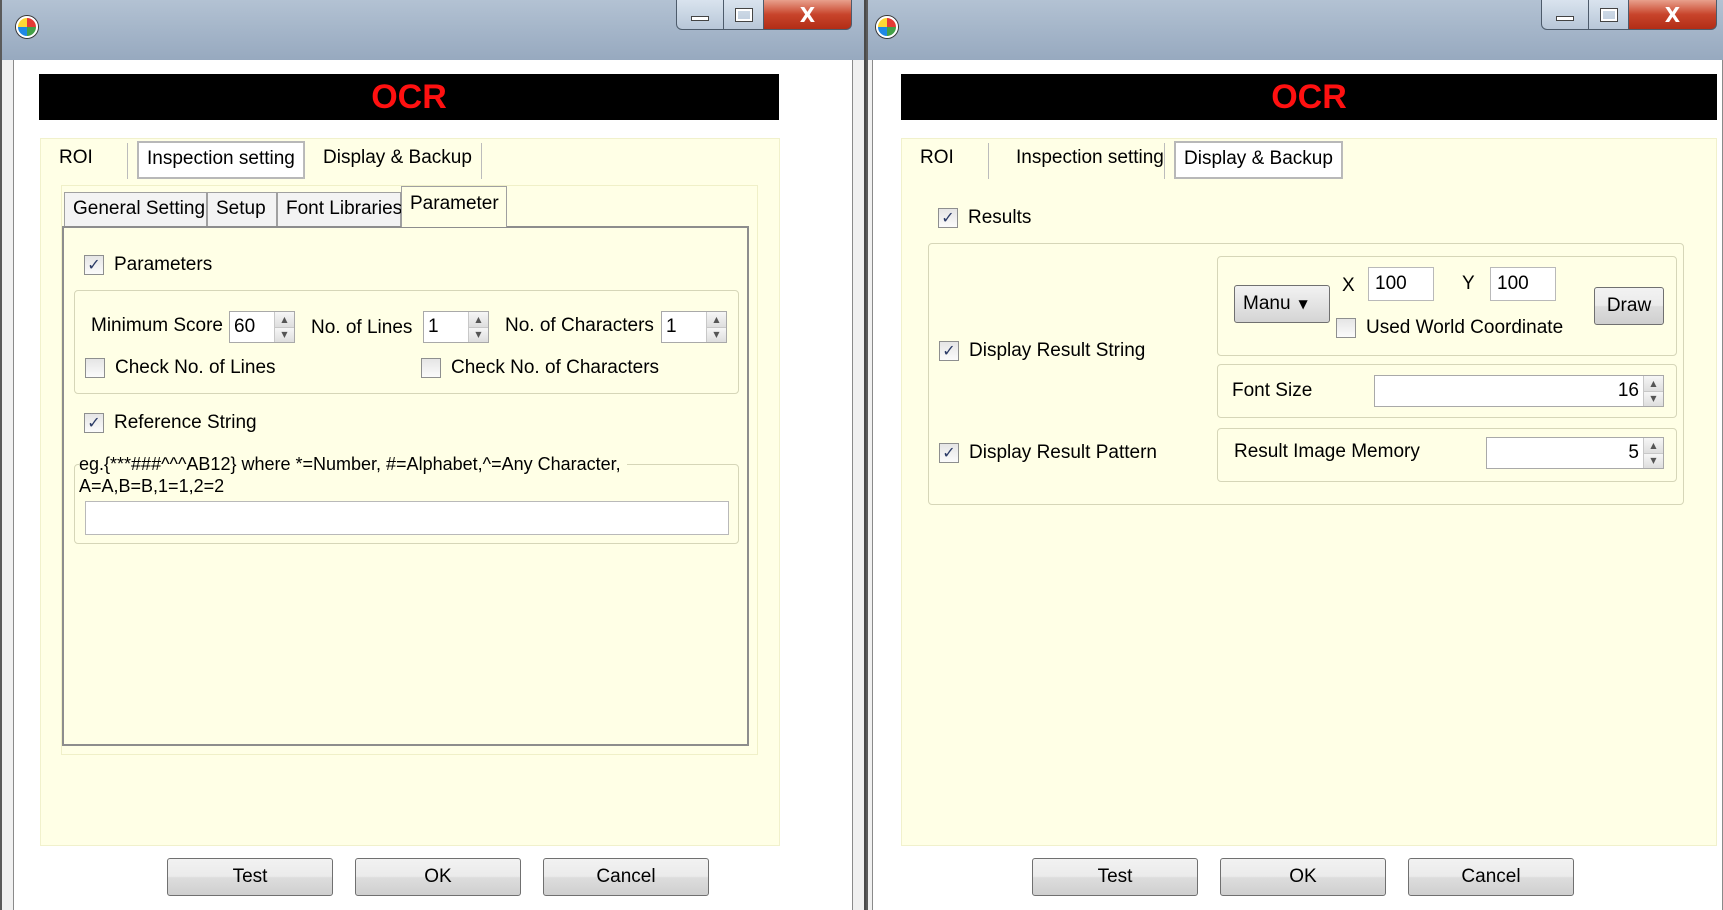  Describe the element at coordinates (555, 367) in the screenshot. I see `check-no-of-characters-label: Check No. of Characters` at that location.